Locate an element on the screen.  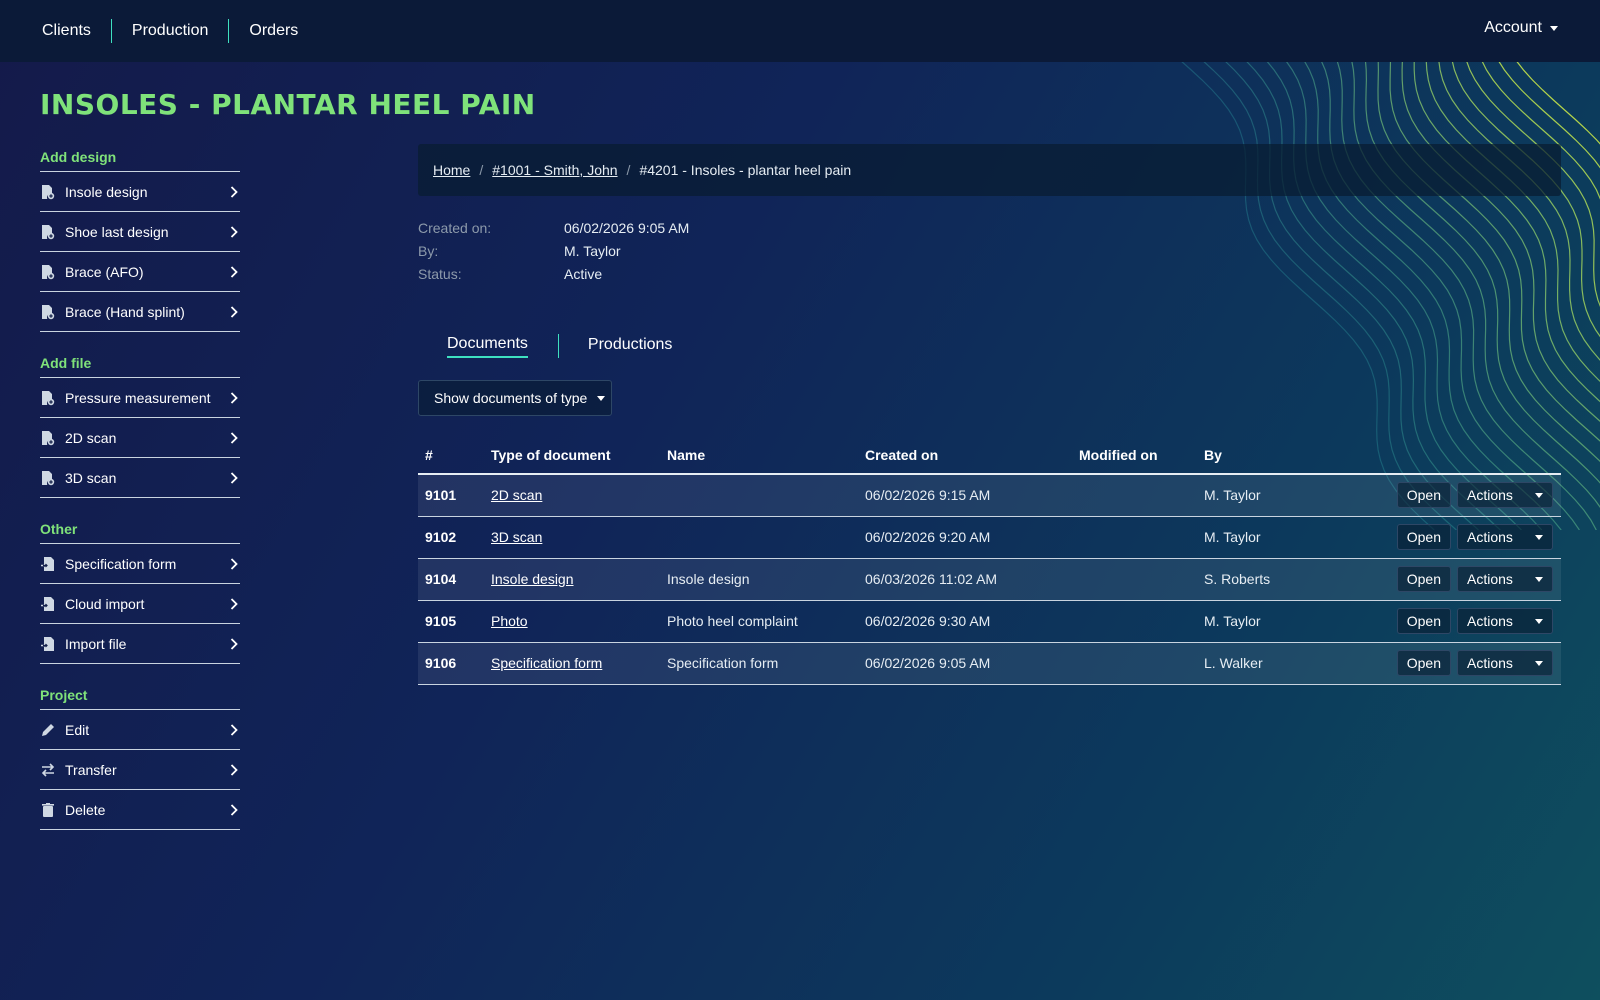
doc-id: 9102 is located at coordinates (451, 537).